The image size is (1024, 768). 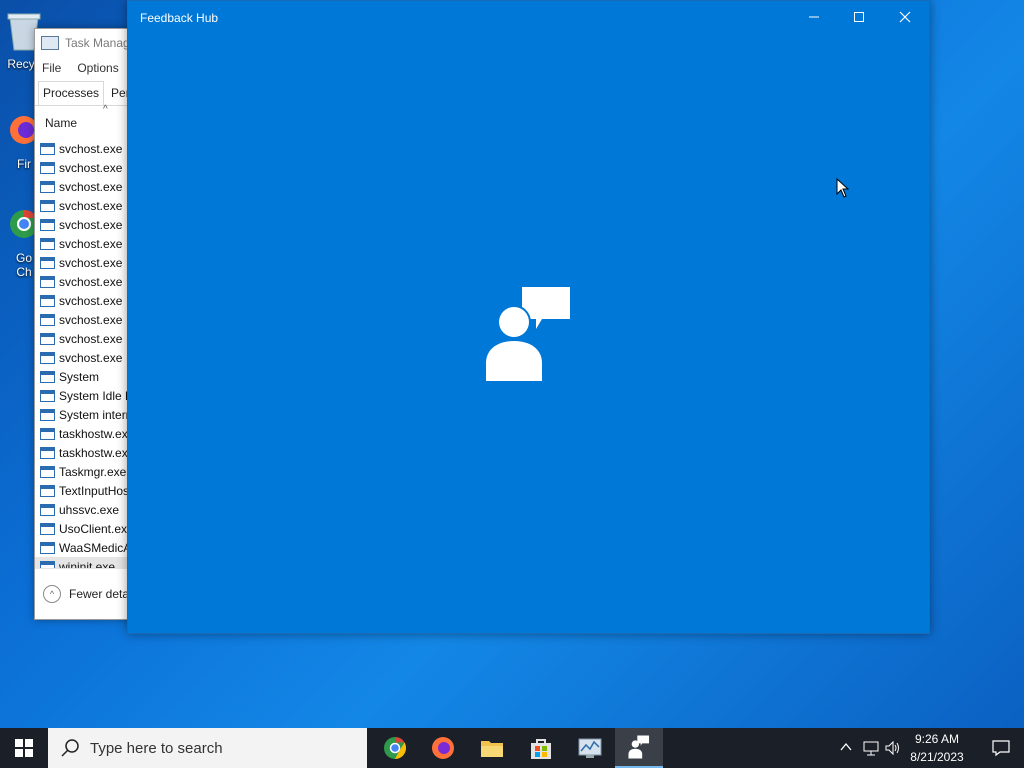 I want to click on firefox-icon, so click(x=443, y=748).